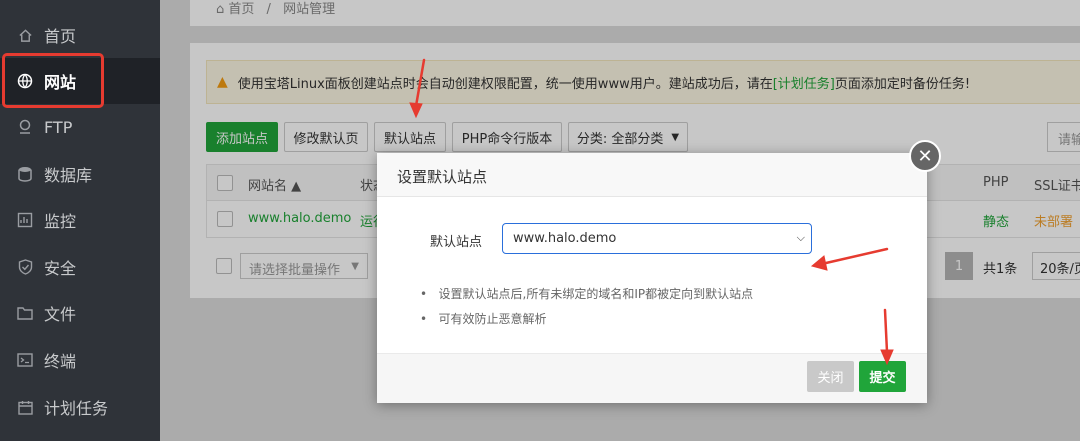 This screenshot has height=441, width=1080. Describe the element at coordinates (596, 294) in the screenshot. I see `dialog-note-text: 设置默认站点后,所有未绑定的域名和IP都被定向到默认站点` at that location.